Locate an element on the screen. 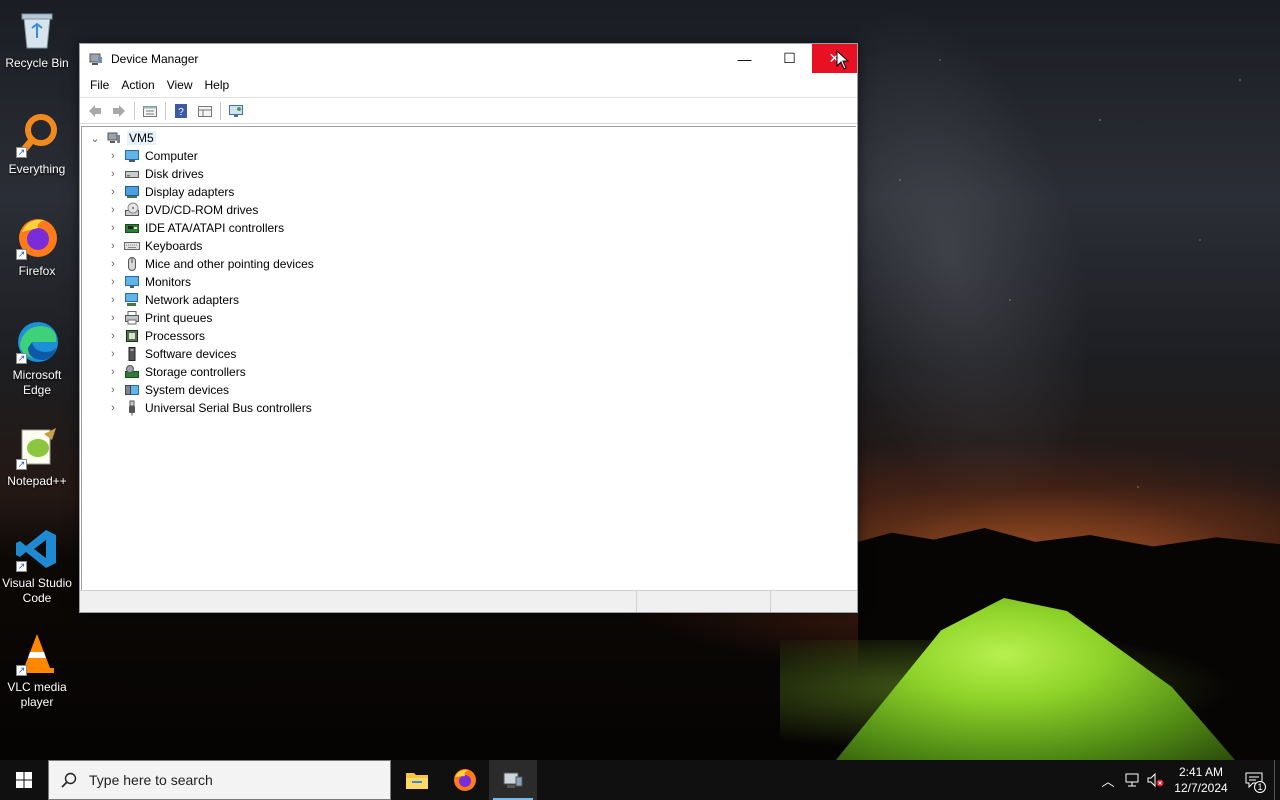 The image size is (1280, 800). minimize-button: — is located at coordinates (744, 58).